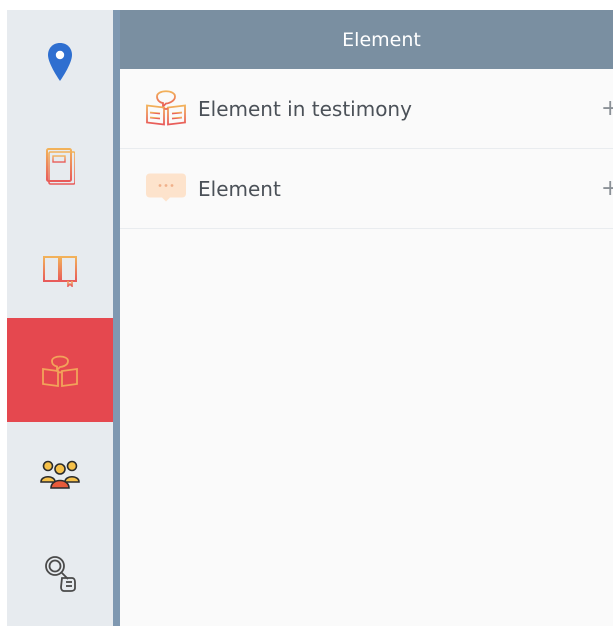  Describe the element at coordinates (305, 108) in the screenshot. I see `list-item-label: Element in testimony` at that location.